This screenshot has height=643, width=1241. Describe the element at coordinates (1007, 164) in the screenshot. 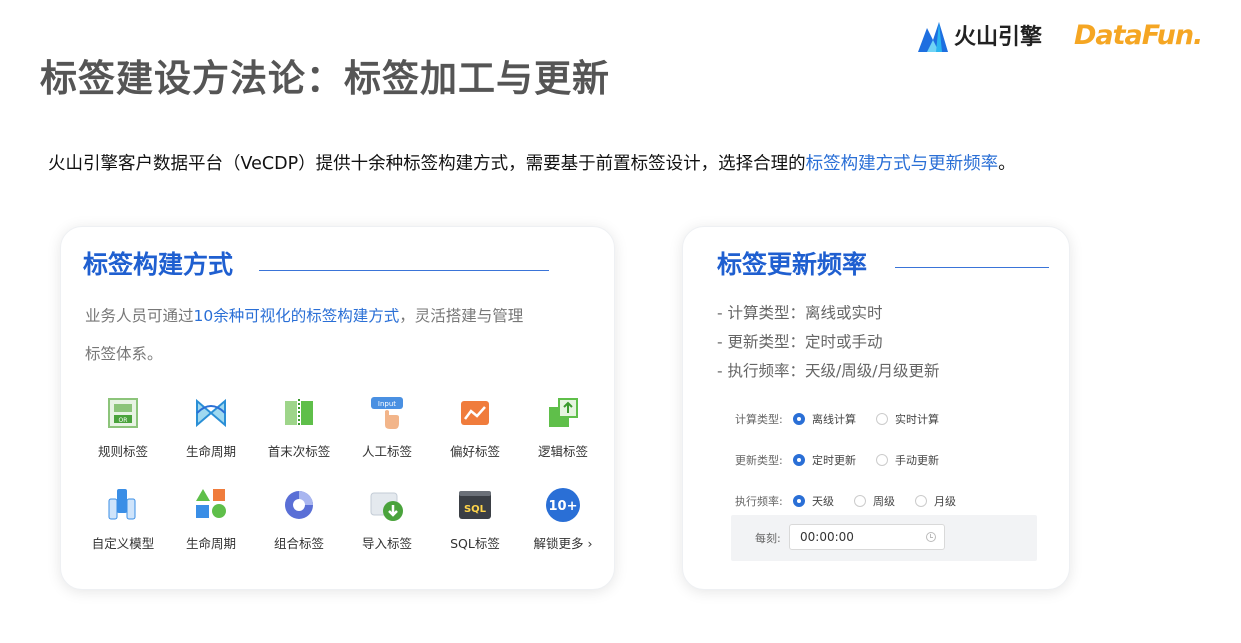

I see `intro-suffix: 。` at that location.